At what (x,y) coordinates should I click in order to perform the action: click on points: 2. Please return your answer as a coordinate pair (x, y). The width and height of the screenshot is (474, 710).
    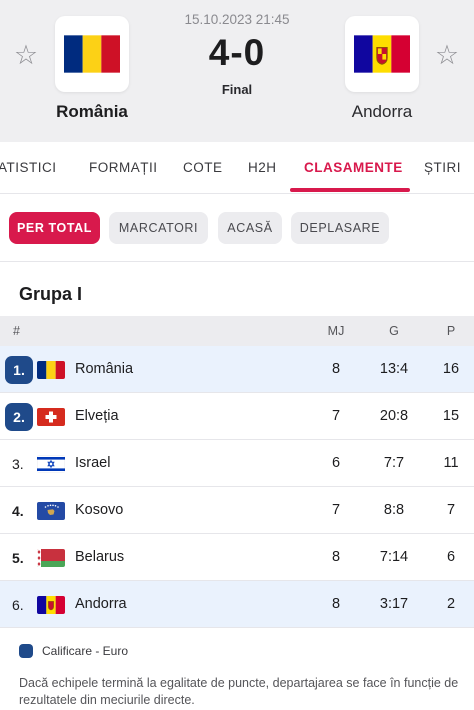
    Looking at the image, I should click on (451, 604).